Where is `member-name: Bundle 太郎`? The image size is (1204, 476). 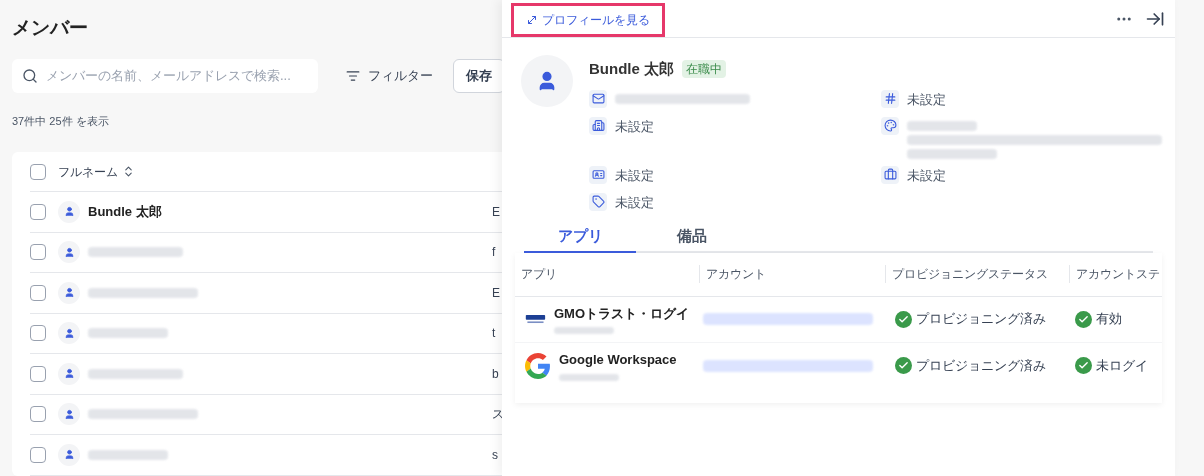
member-name: Bundle 太郎 is located at coordinates (125, 212).